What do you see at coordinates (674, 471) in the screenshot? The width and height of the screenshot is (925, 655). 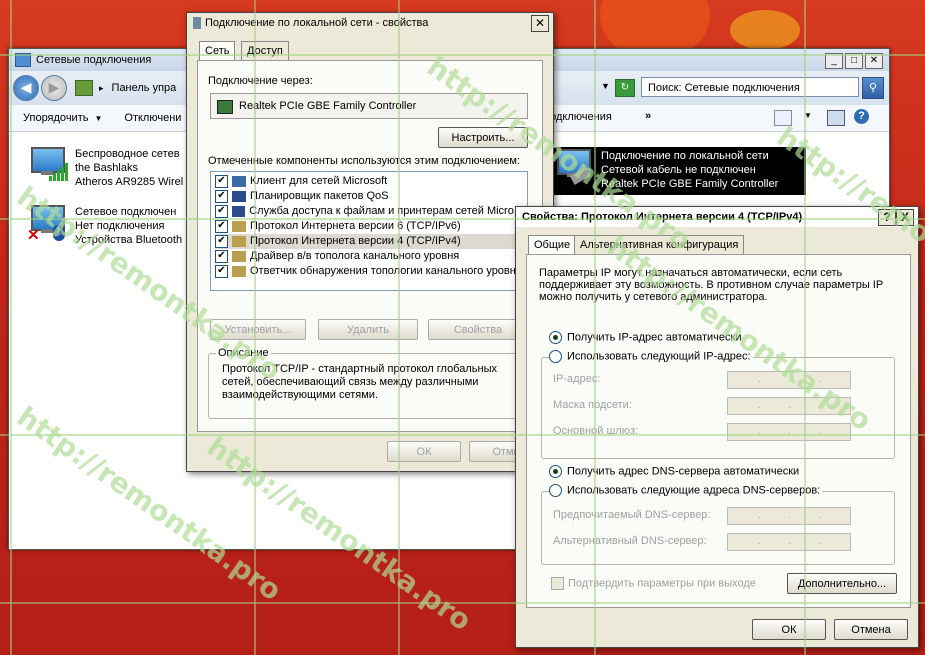 I see `auto-dns-option: Получить адрес DNS-сервера автоматически` at bounding box center [674, 471].